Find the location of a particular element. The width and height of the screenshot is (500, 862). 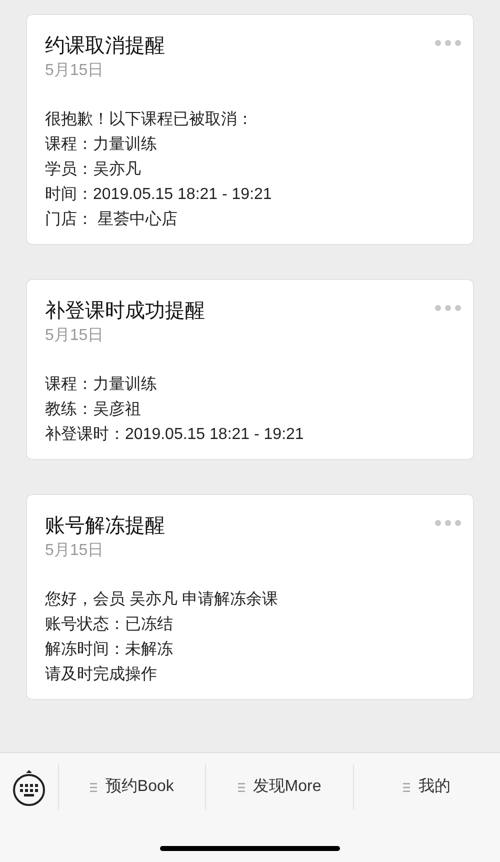

message-line: 门店： 星荟中心店 is located at coordinates (111, 220).